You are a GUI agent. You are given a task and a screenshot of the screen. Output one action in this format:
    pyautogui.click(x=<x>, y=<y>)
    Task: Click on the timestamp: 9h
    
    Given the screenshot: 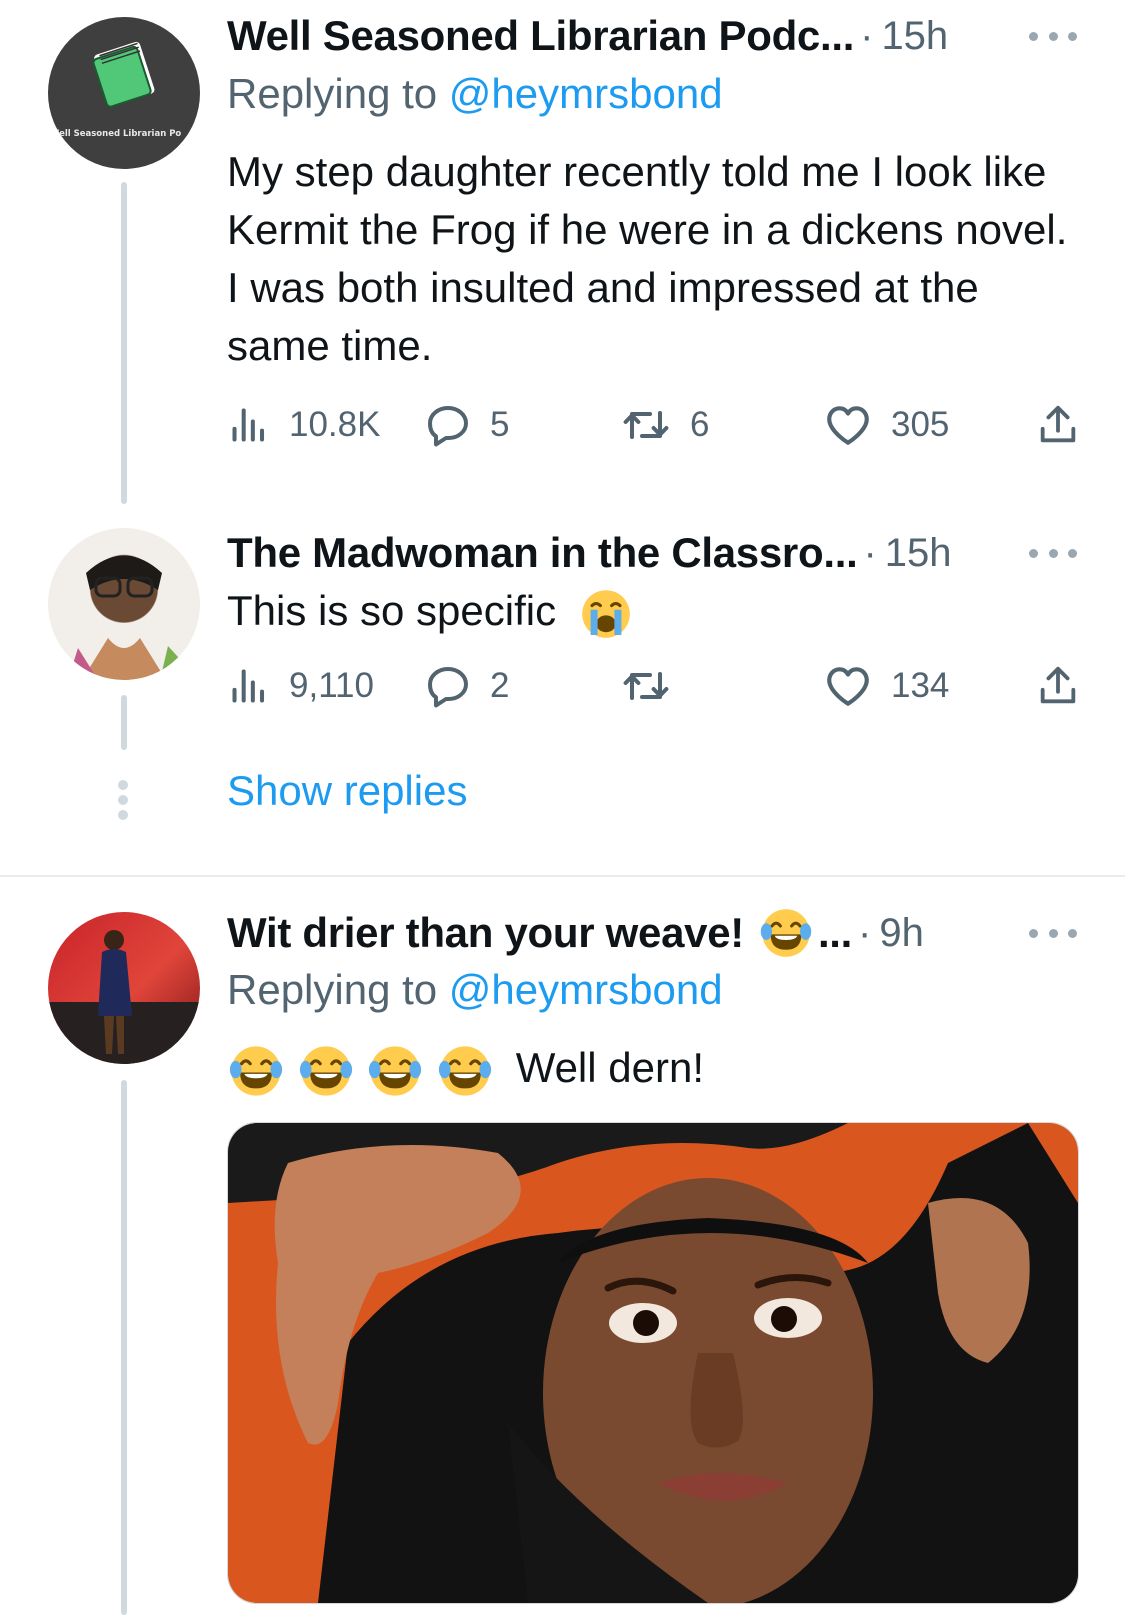 What is the action you would take?
    pyautogui.click(x=901, y=933)
    